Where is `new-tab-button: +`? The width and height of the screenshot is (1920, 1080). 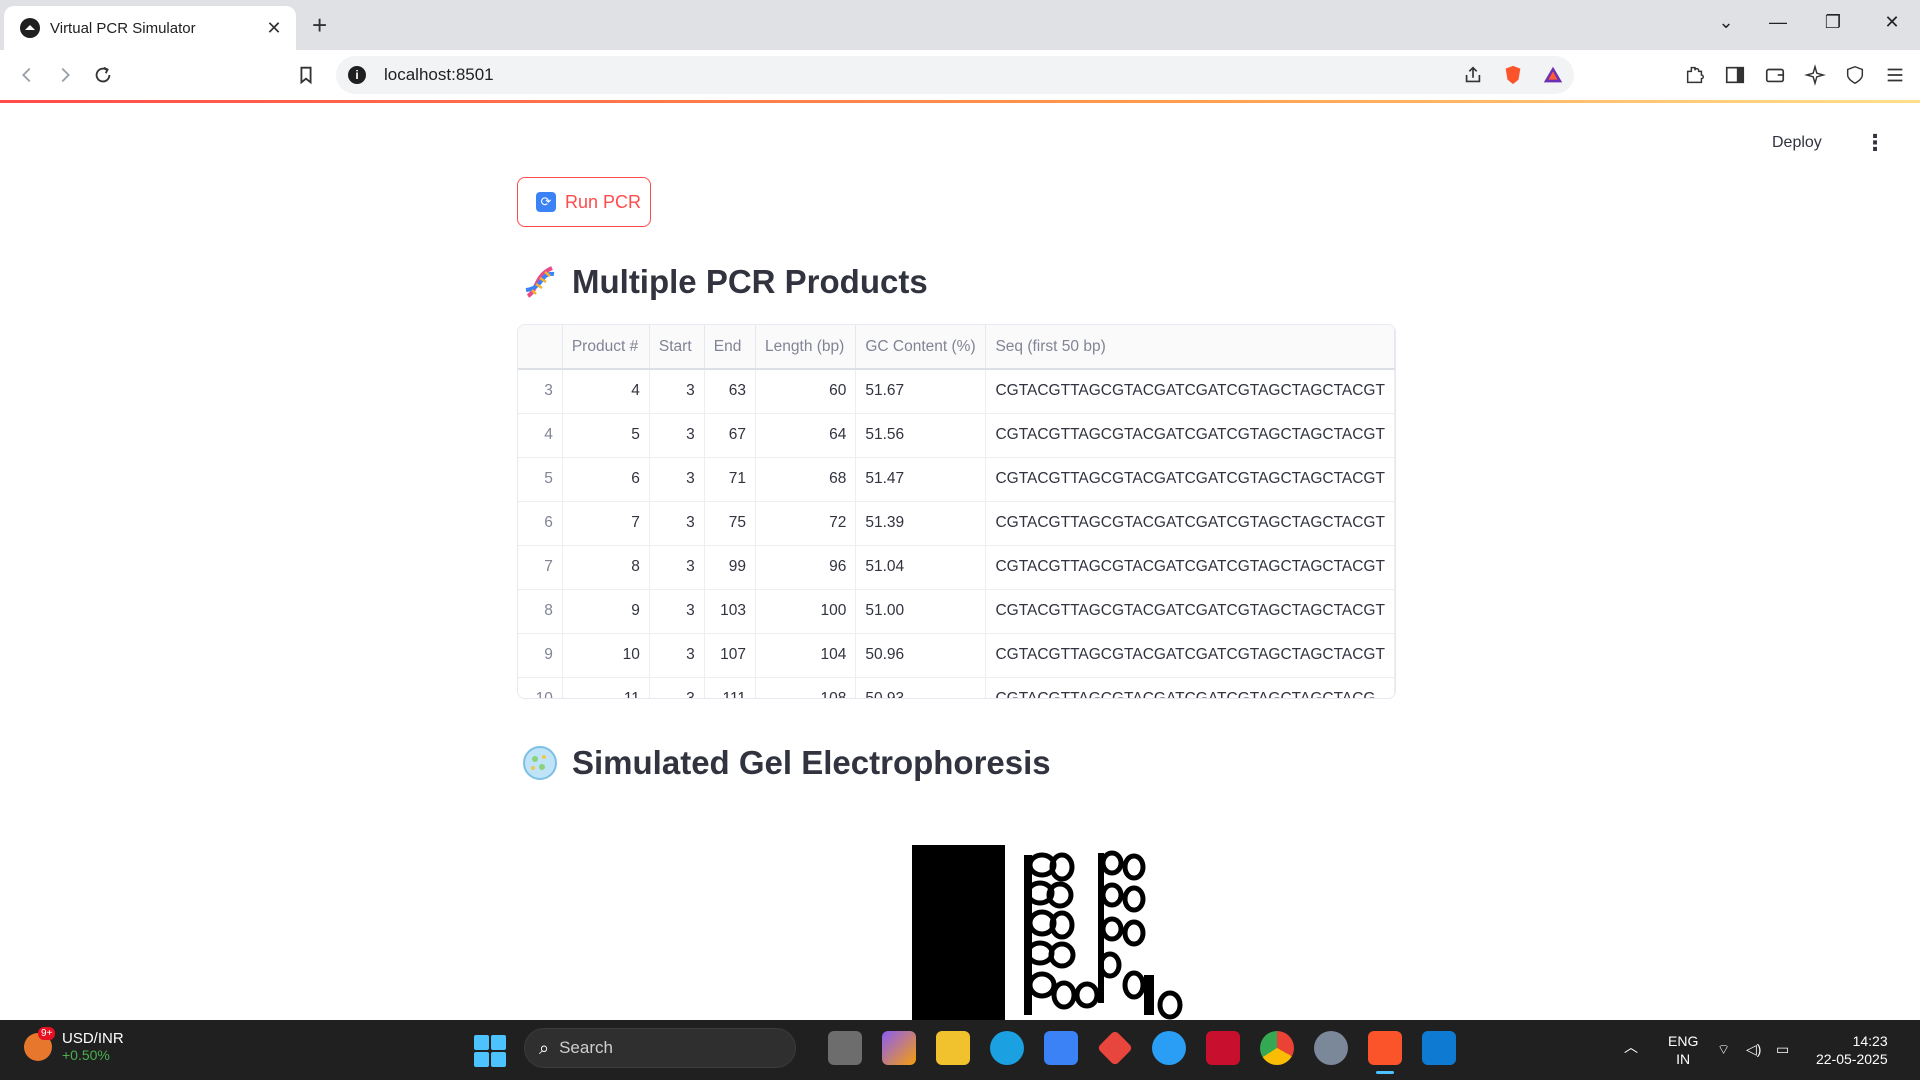
new-tab-button: + is located at coordinates (319, 25).